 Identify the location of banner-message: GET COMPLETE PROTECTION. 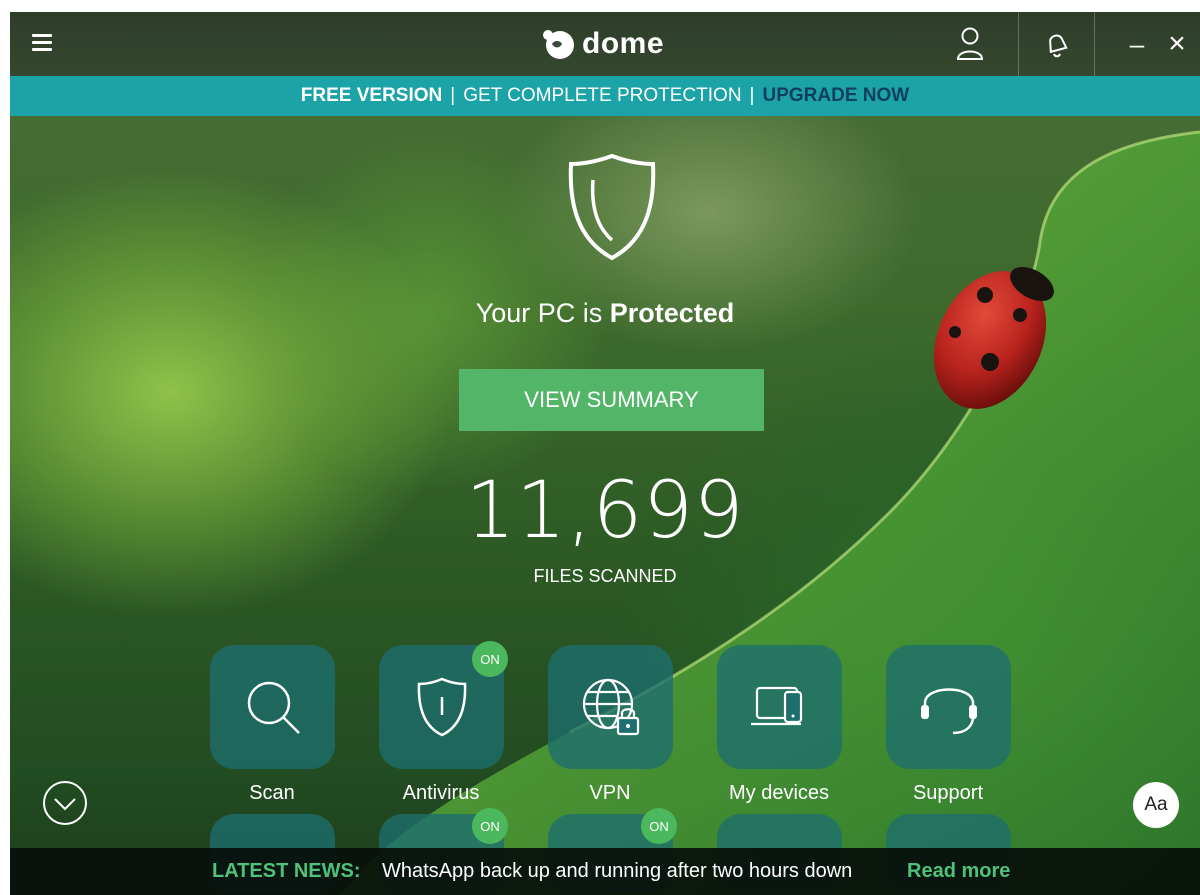
(602, 95).